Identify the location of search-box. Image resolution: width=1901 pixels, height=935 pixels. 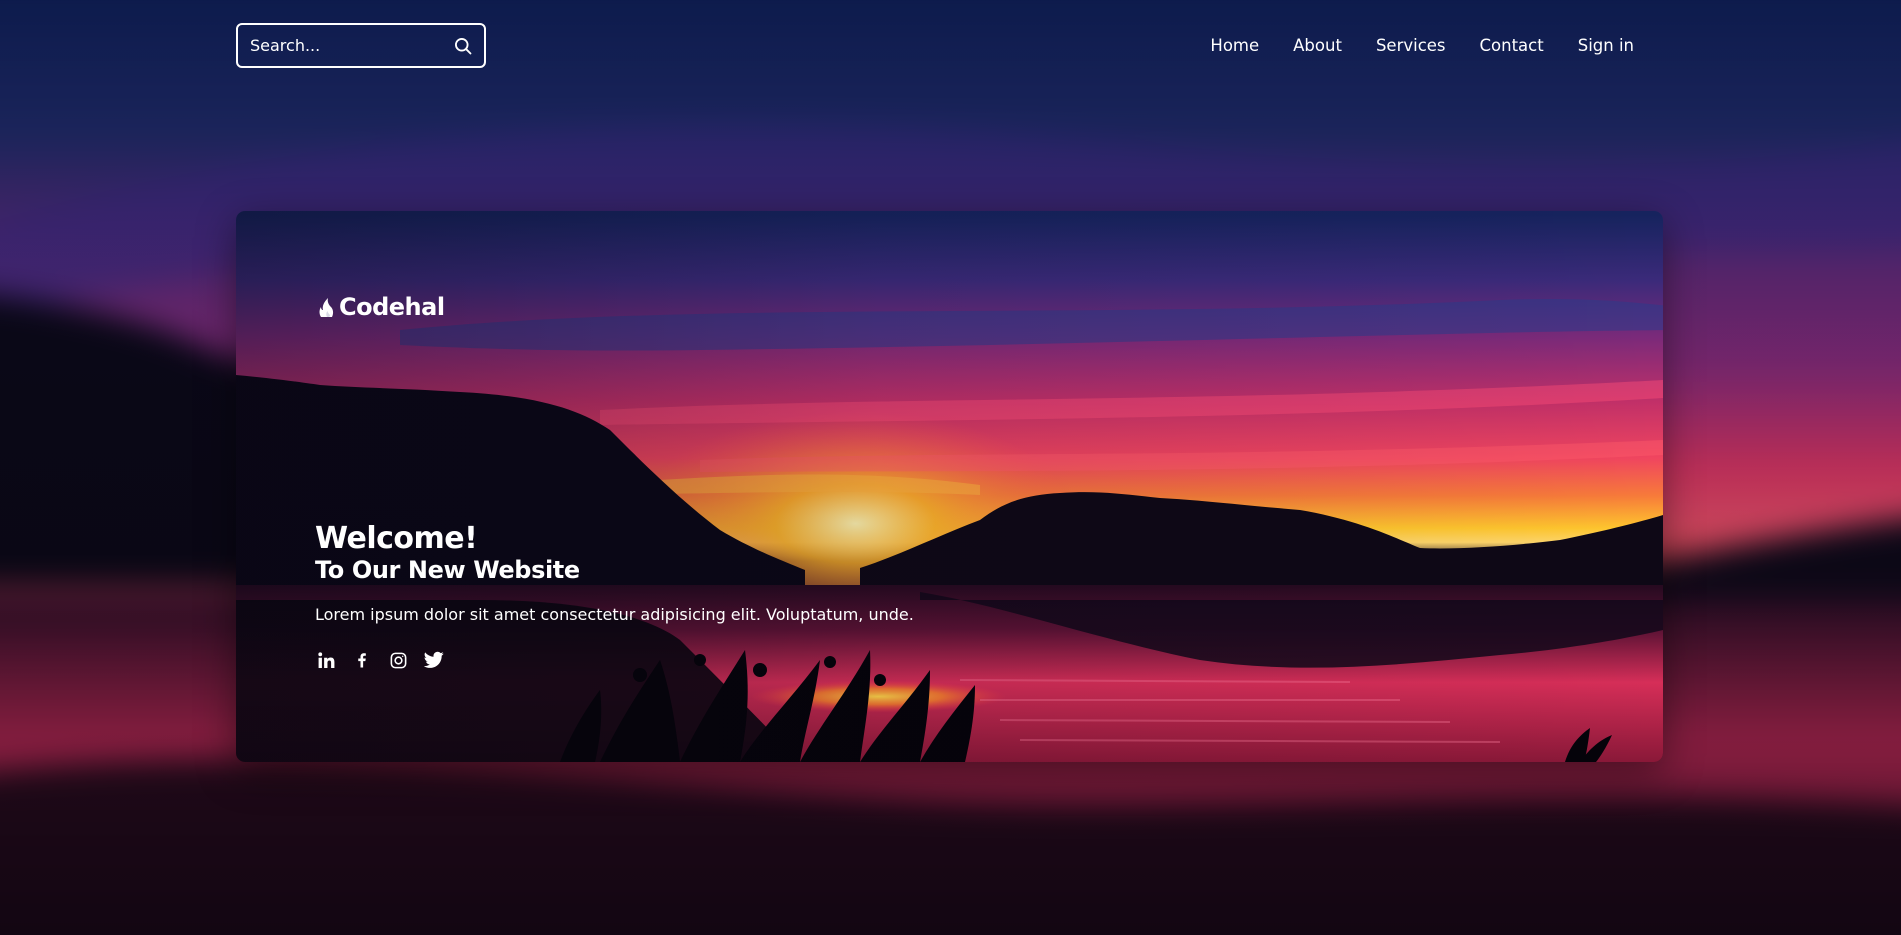
(361, 45).